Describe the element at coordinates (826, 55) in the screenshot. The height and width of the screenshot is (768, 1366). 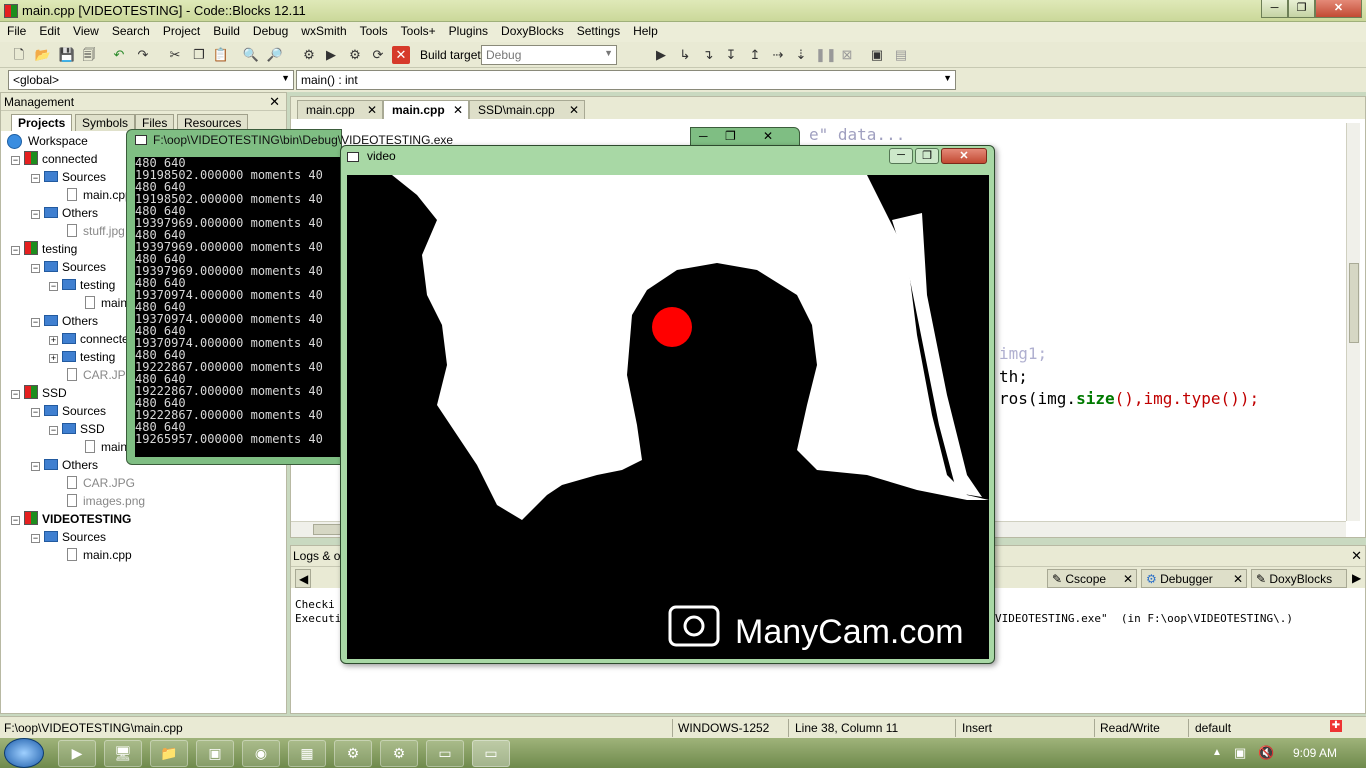
I see `pause-icon: ❚❚` at that location.